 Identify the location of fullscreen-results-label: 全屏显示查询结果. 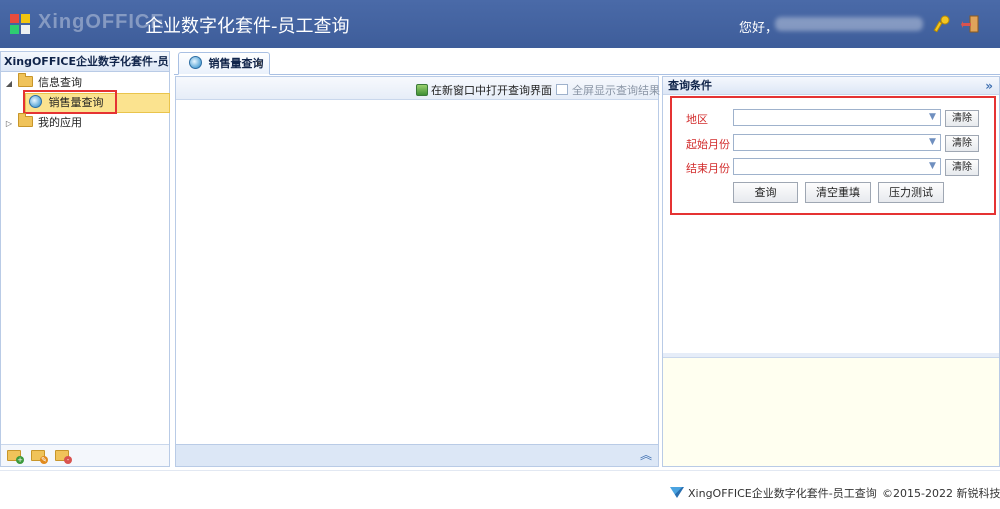
(616, 90).